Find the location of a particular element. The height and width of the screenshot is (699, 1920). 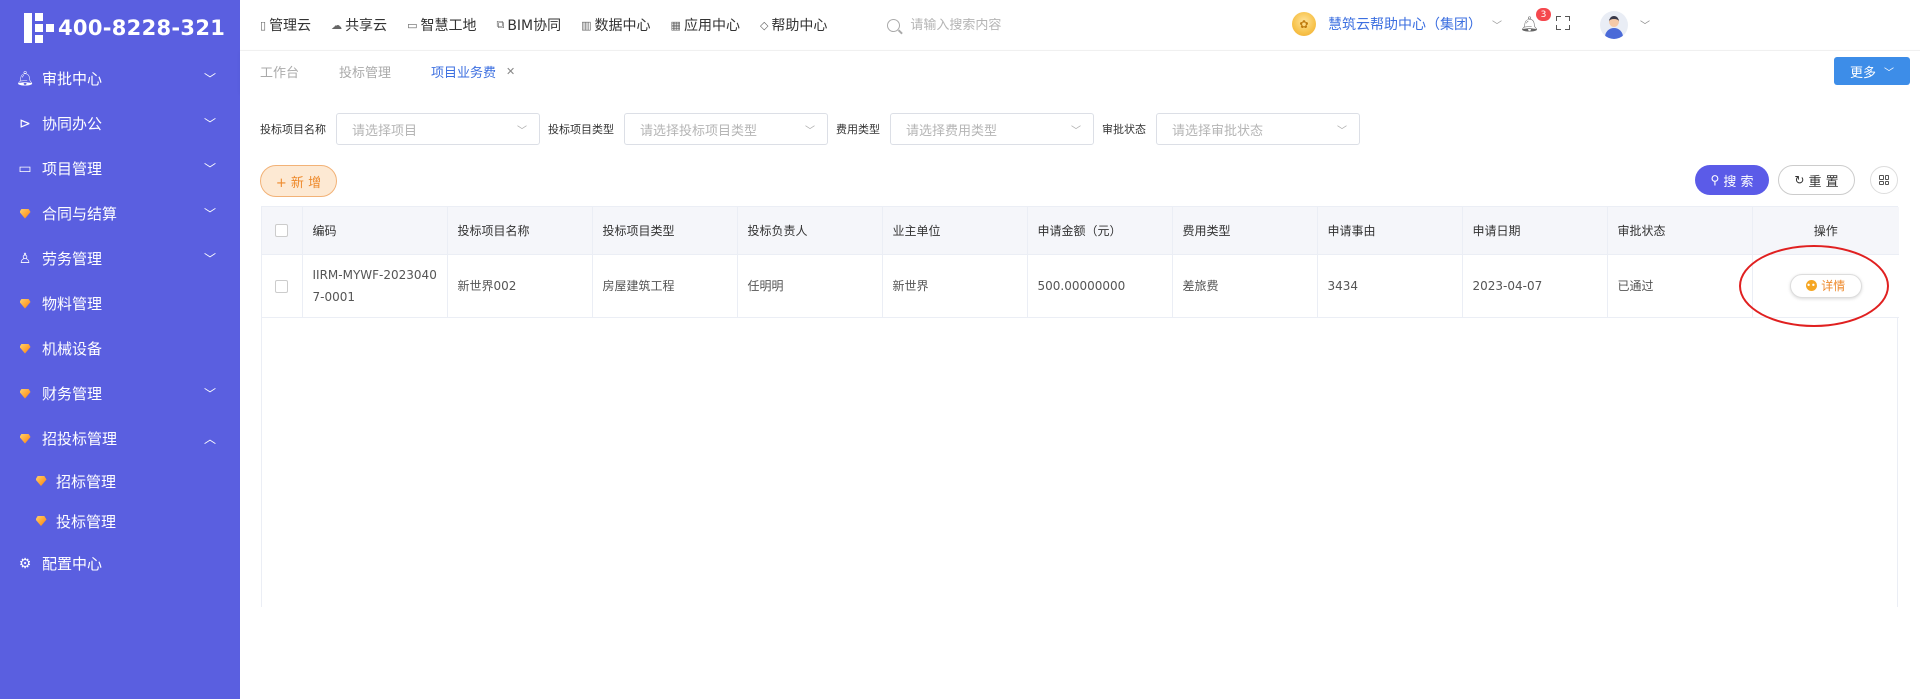

sidebar-item-label: 审批中心 is located at coordinates (72, 79).